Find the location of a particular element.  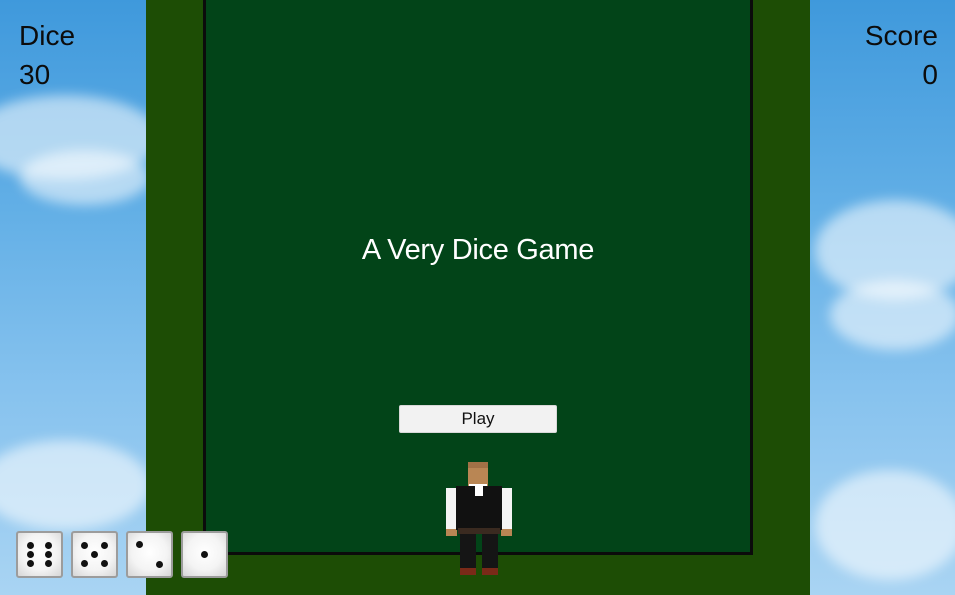

player-character-icon is located at coordinates (479, 518).